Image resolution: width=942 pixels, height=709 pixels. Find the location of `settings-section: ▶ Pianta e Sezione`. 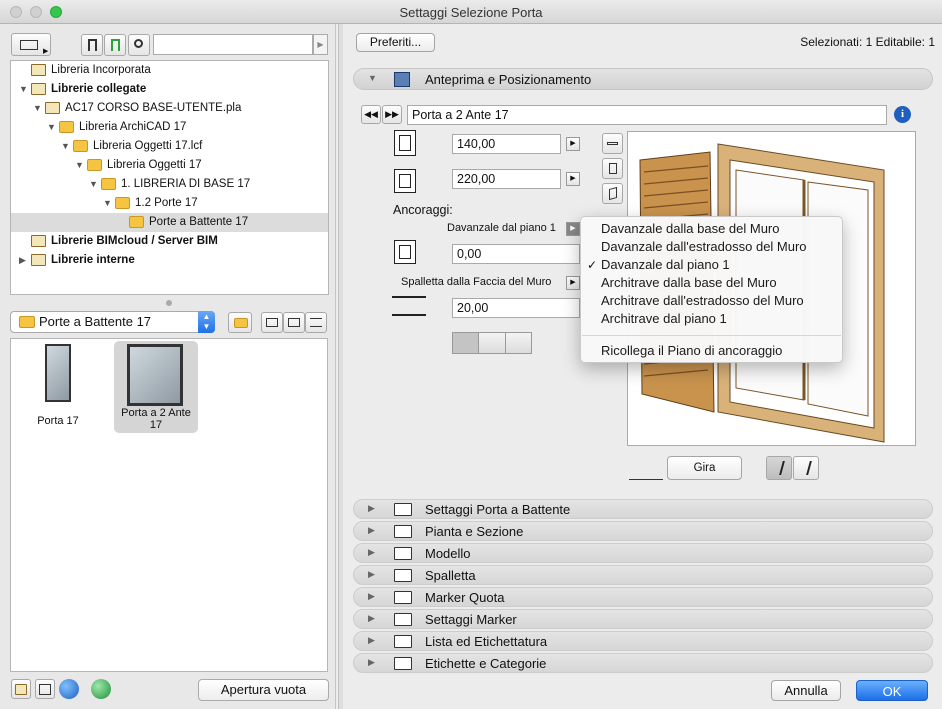

settings-section: ▶ Pianta e Sezione is located at coordinates (643, 531).